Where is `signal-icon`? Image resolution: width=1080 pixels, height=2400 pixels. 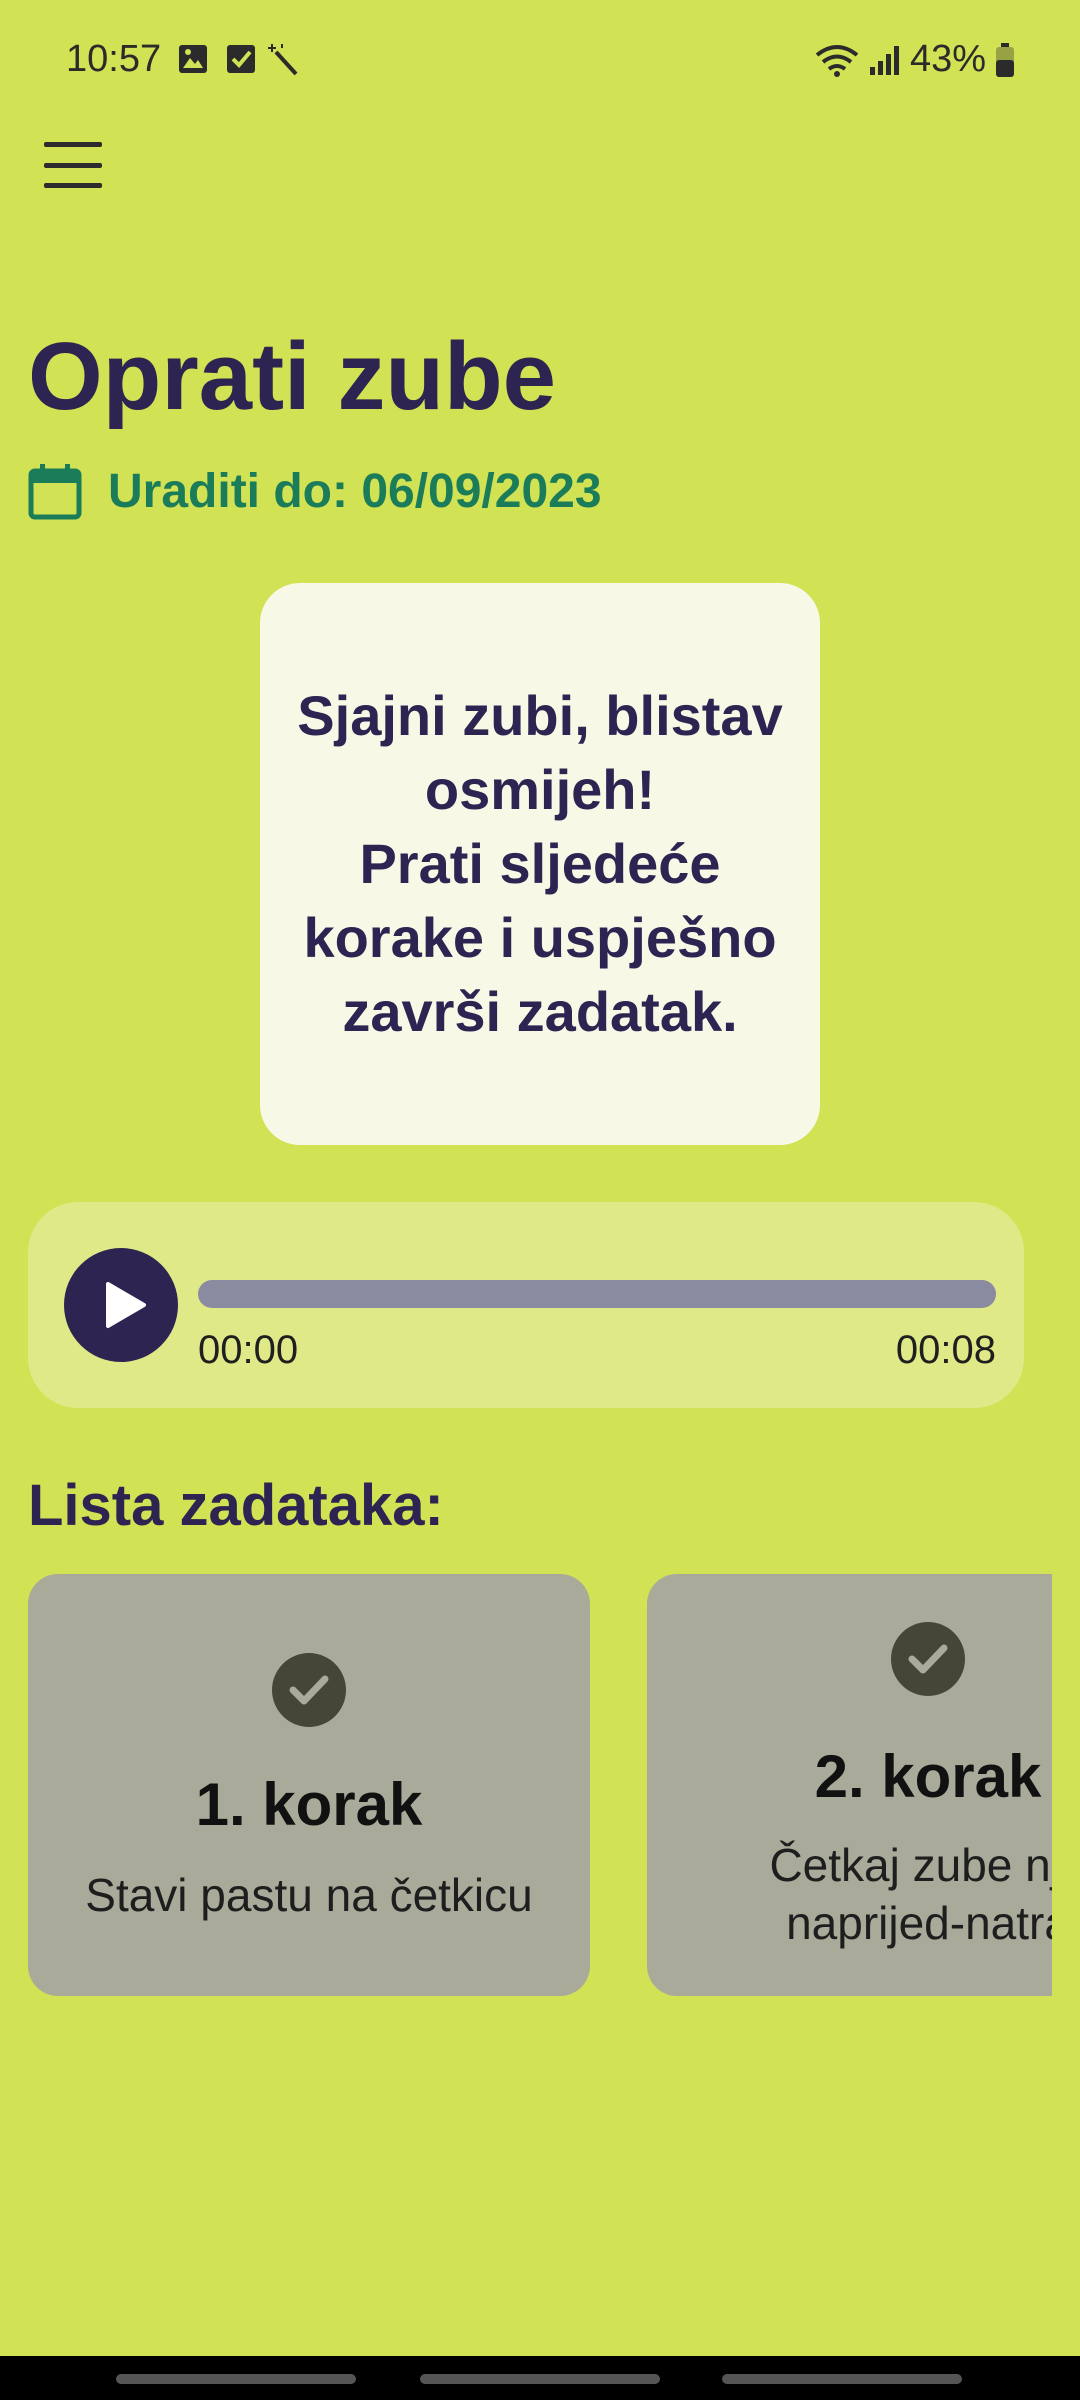
signal-icon is located at coordinates (884, 60).